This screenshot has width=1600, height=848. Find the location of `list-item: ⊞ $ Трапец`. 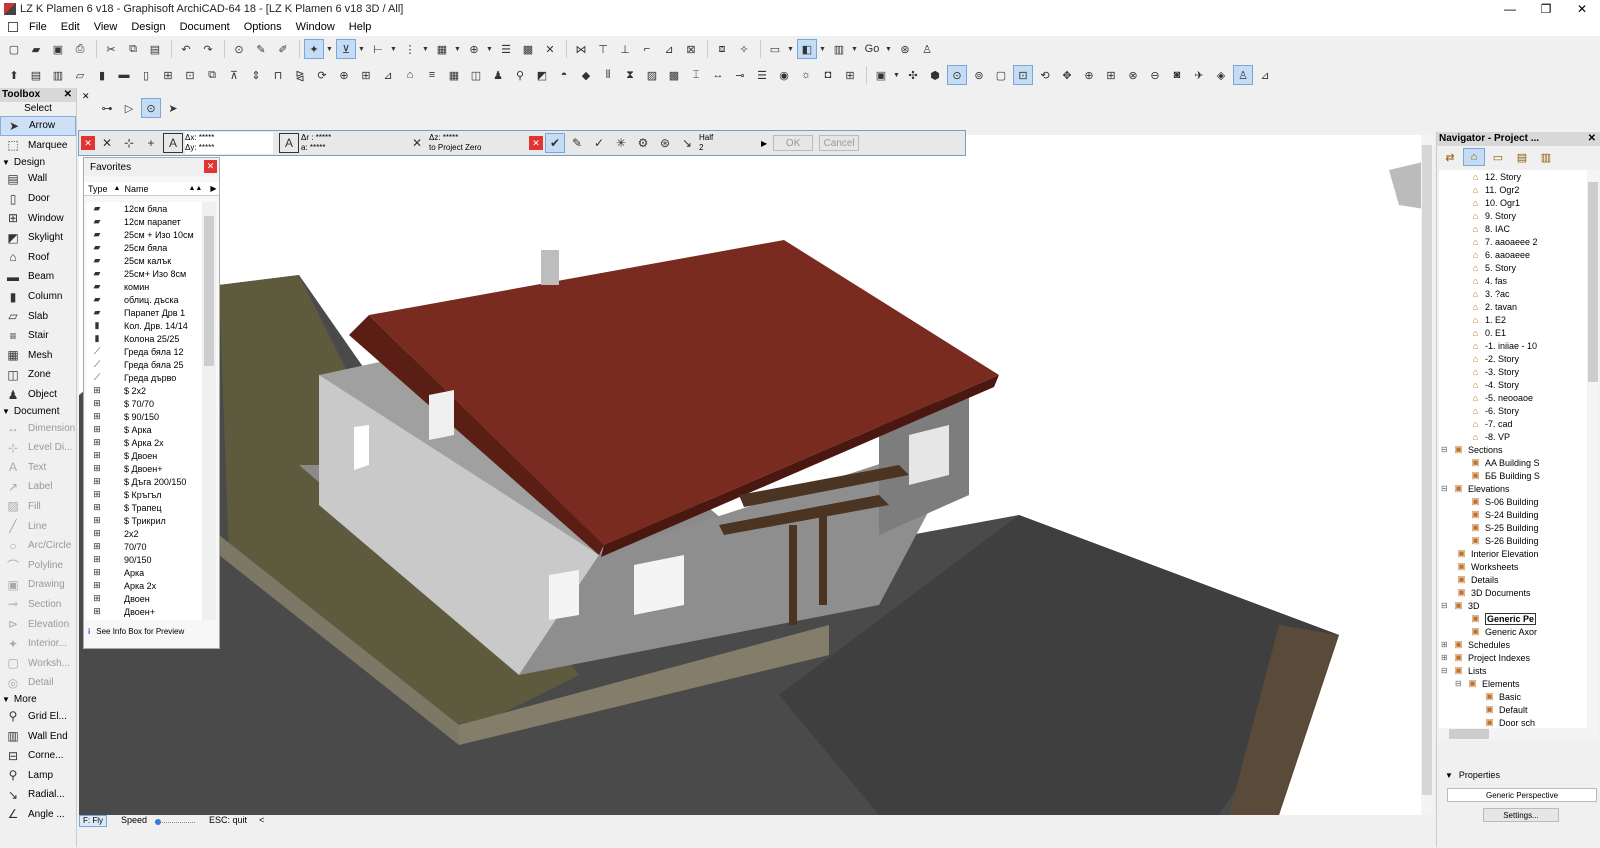

list-item: ⊞ $ Трапец is located at coordinates (144, 507).